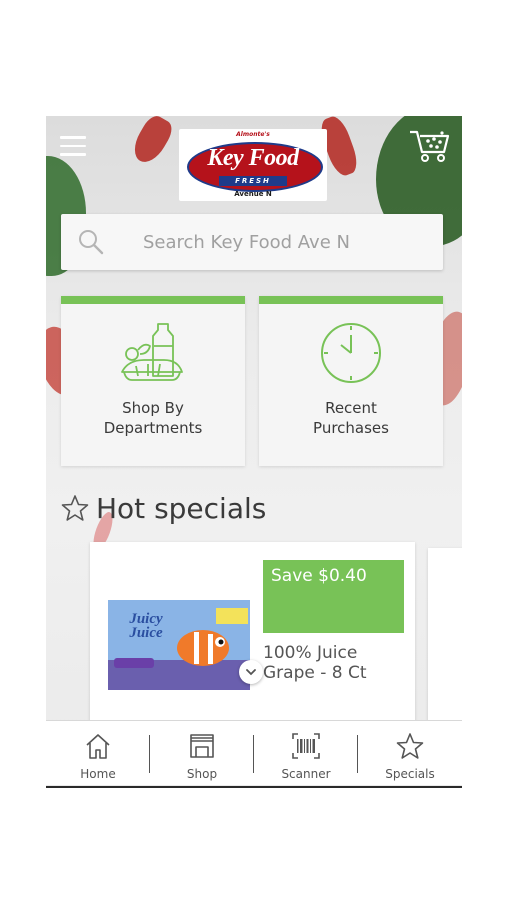 Image resolution: width=507 pixels, height=900 pixels. Describe the element at coordinates (153, 408) in the screenshot. I see `tile-label-line1: Shop By` at that location.